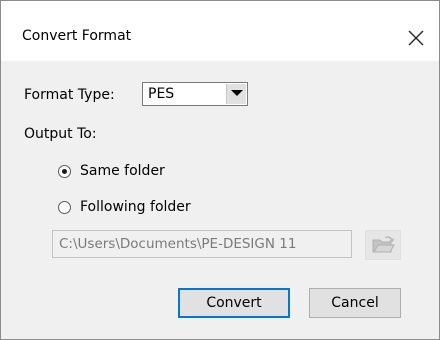 The image size is (440, 340). I want to click on radio-following-folder-button, so click(64, 207).